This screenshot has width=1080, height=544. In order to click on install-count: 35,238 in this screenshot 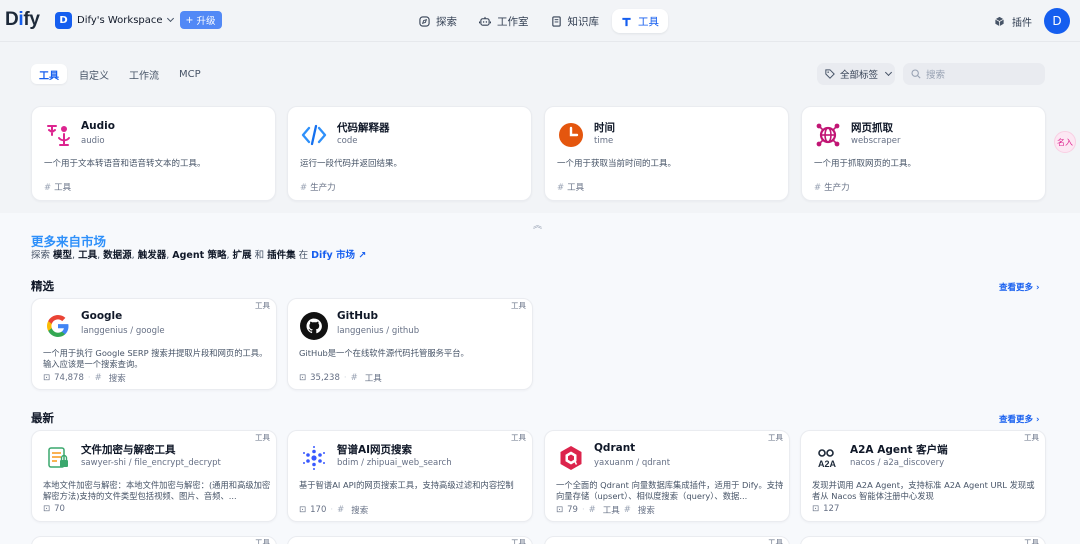, I will do `click(325, 378)`.